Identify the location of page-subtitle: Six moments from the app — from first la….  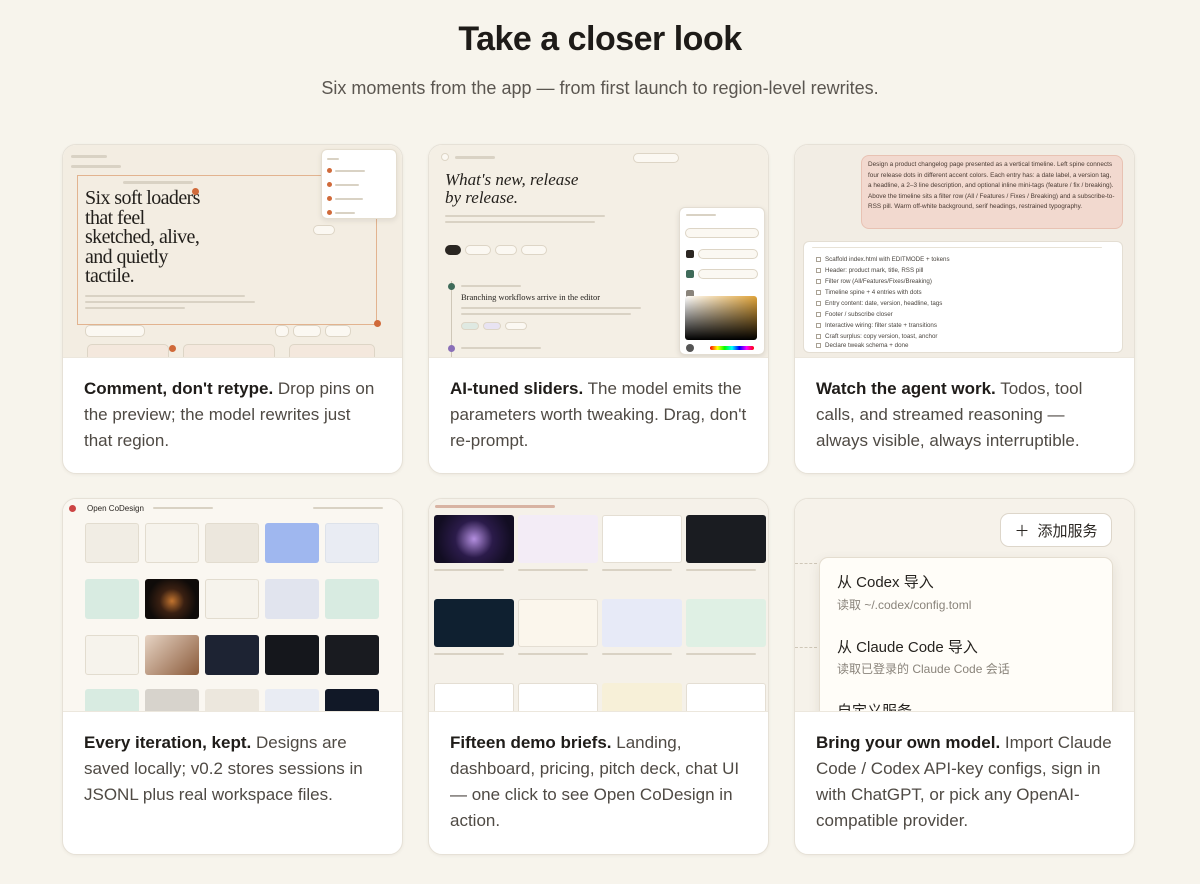
(600, 88).